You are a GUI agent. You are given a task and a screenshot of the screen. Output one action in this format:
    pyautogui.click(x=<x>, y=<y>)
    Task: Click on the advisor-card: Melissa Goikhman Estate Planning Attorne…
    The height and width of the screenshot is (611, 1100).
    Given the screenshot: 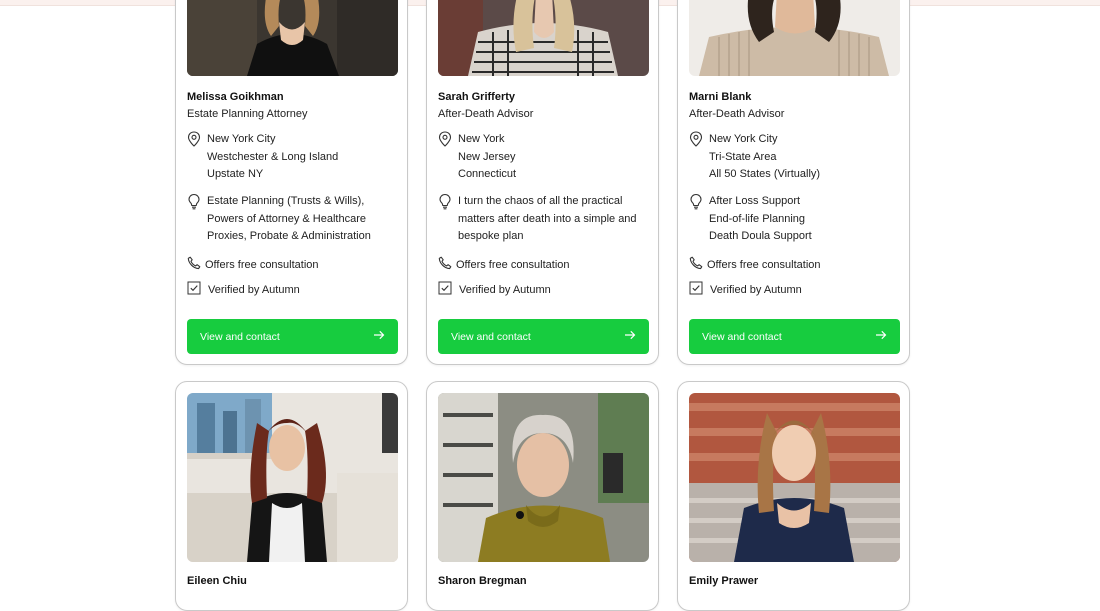 What is the action you would take?
    pyautogui.click(x=291, y=182)
    